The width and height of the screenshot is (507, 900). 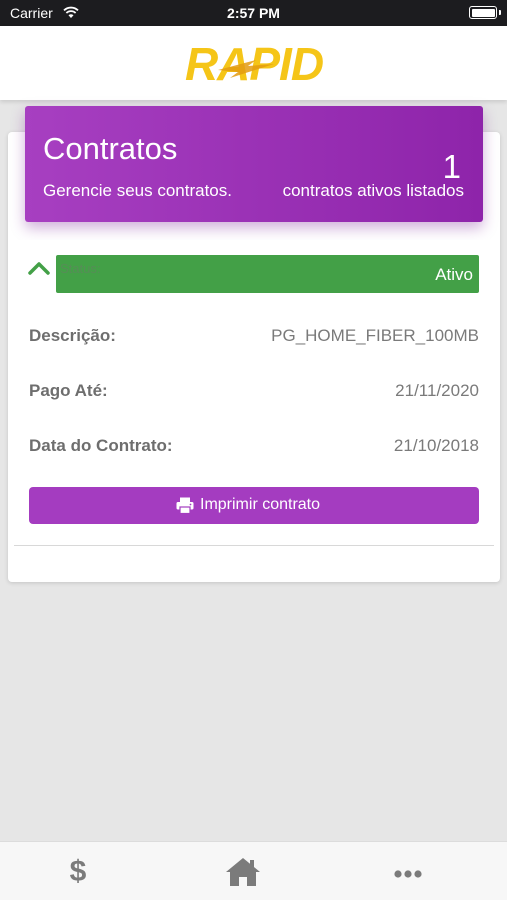 I want to click on field-label: Data do Contrato:, so click(x=101, y=445).